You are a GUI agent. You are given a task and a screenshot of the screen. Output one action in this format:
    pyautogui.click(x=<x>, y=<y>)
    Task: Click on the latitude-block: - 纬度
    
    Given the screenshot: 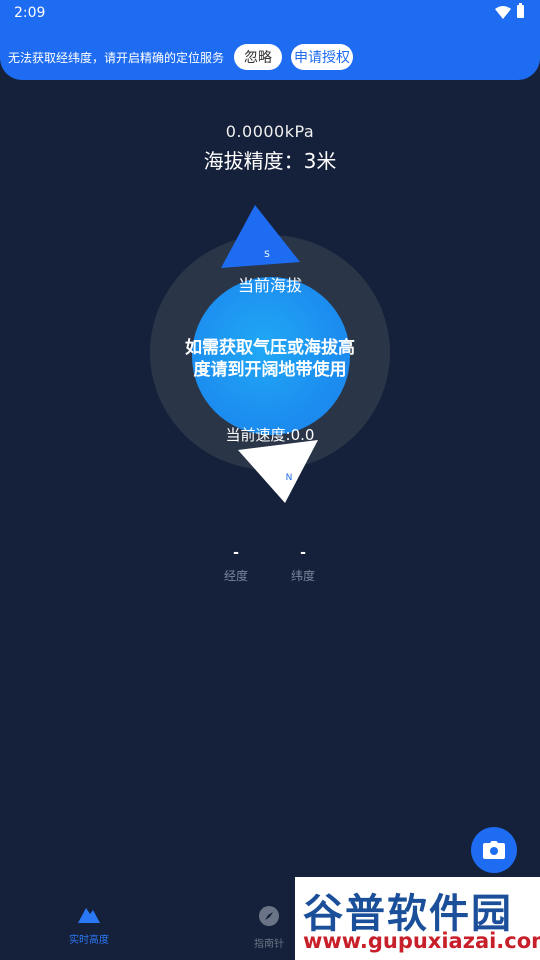 What is the action you would take?
    pyautogui.click(x=303, y=564)
    